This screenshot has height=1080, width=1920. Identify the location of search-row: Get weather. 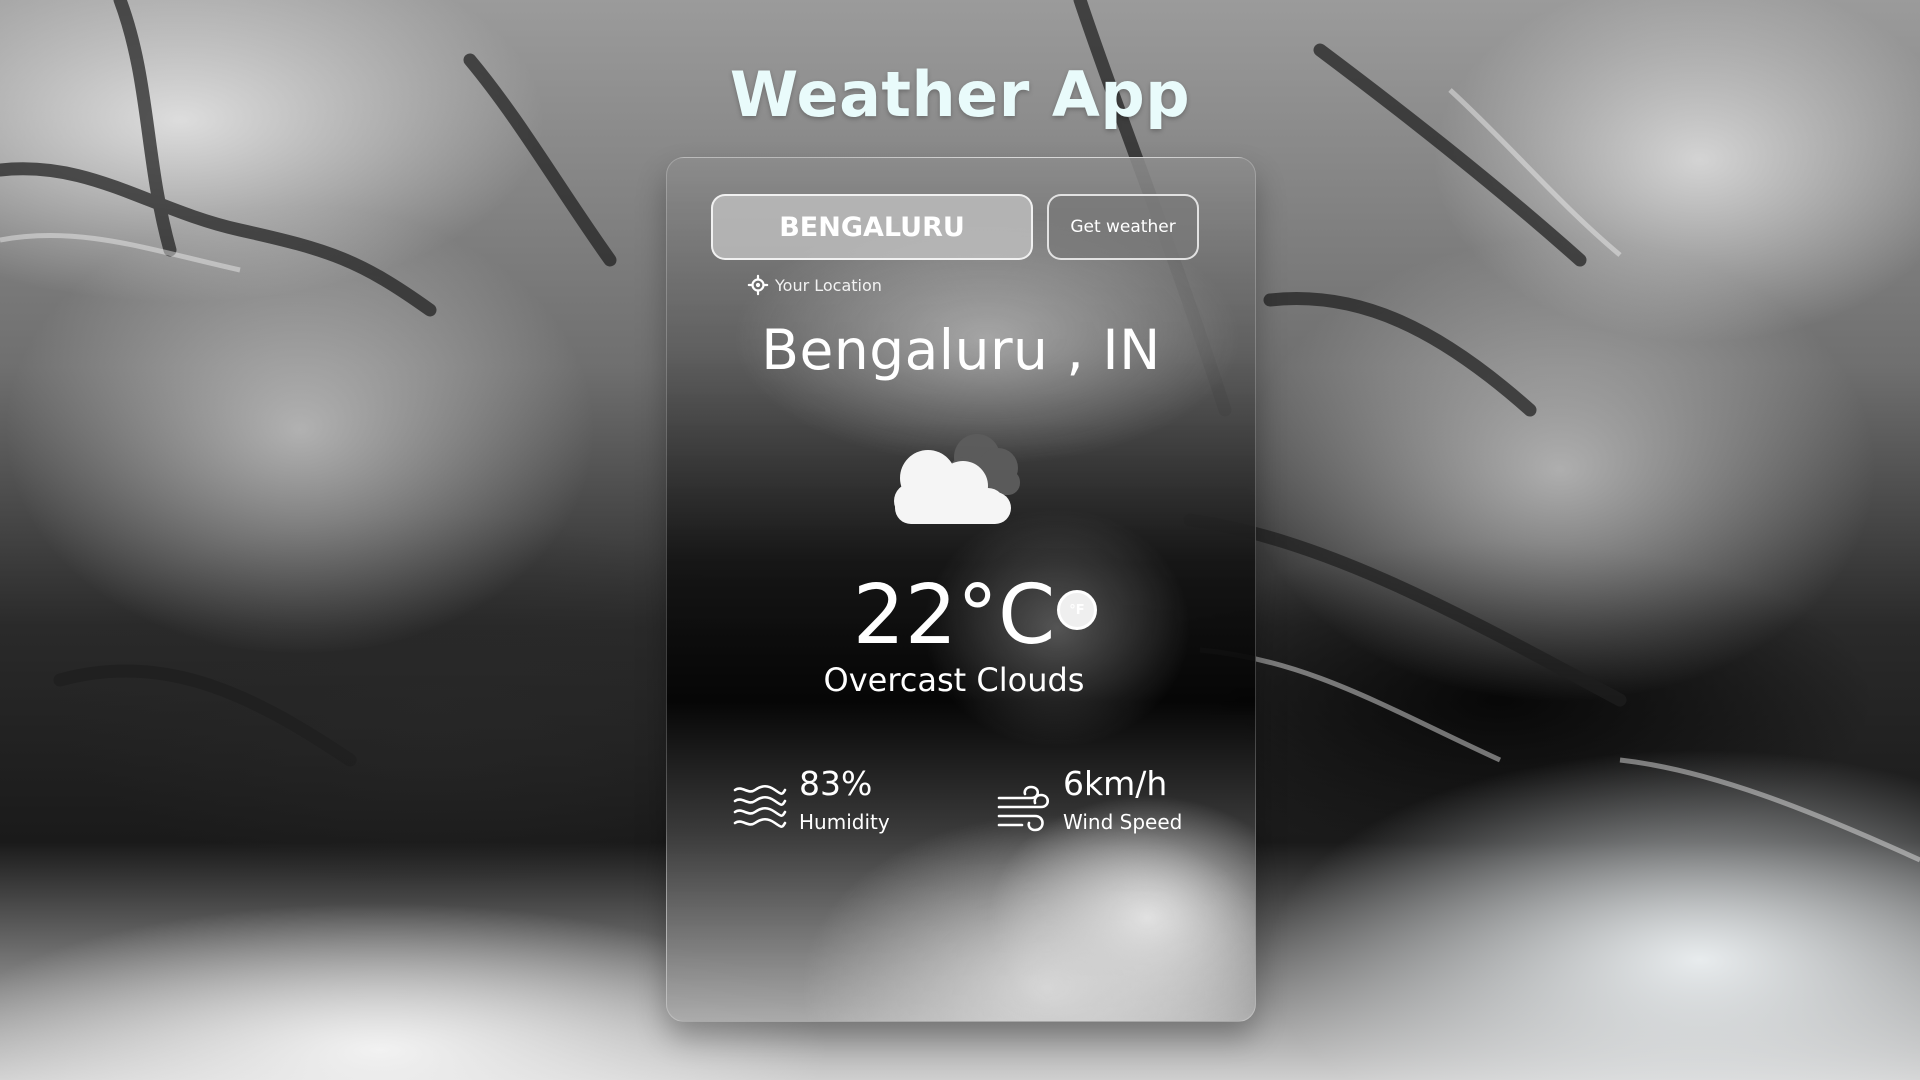
(956, 227).